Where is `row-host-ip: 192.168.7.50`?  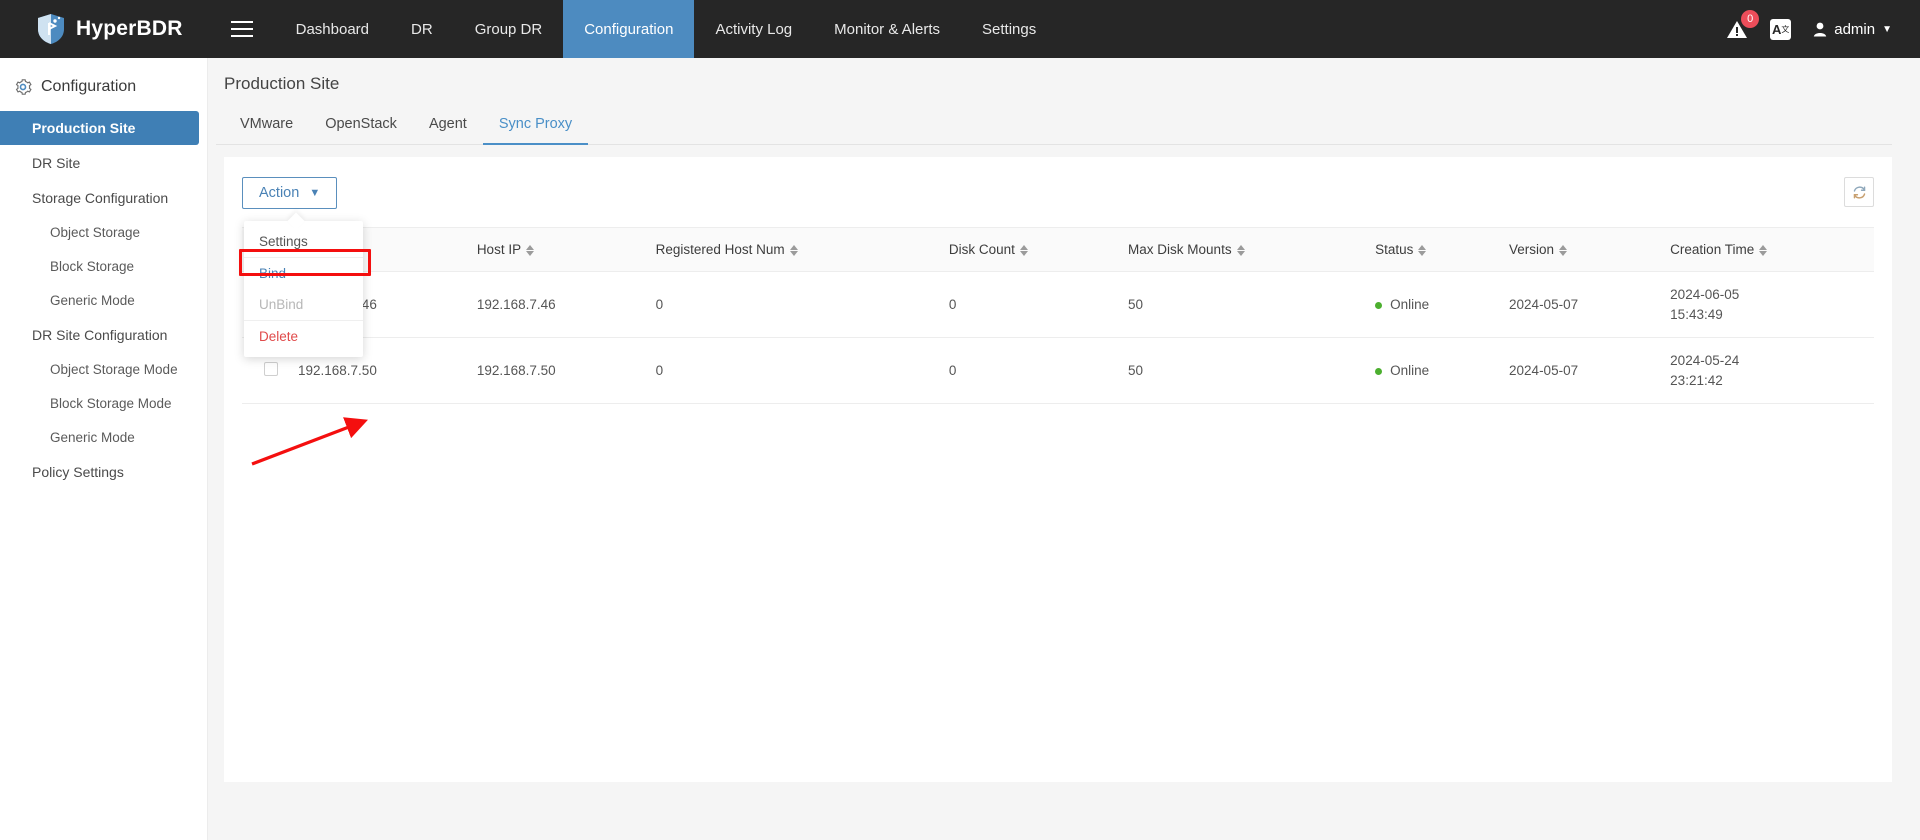 row-host-ip: 192.168.7.50 is located at coordinates (558, 371).